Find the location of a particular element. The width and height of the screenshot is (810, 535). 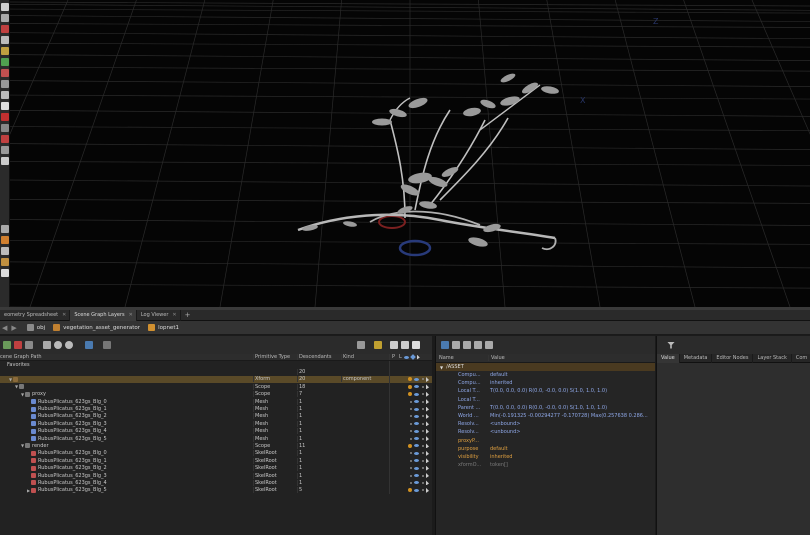

forward-arrow-icon: ▶ is located at coordinates (13, 328).